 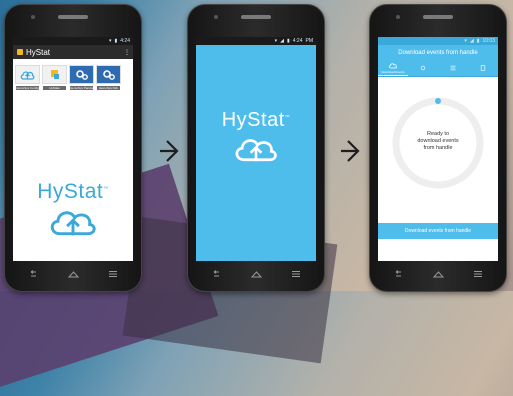 I want to click on info-icon, so click(x=483, y=68).